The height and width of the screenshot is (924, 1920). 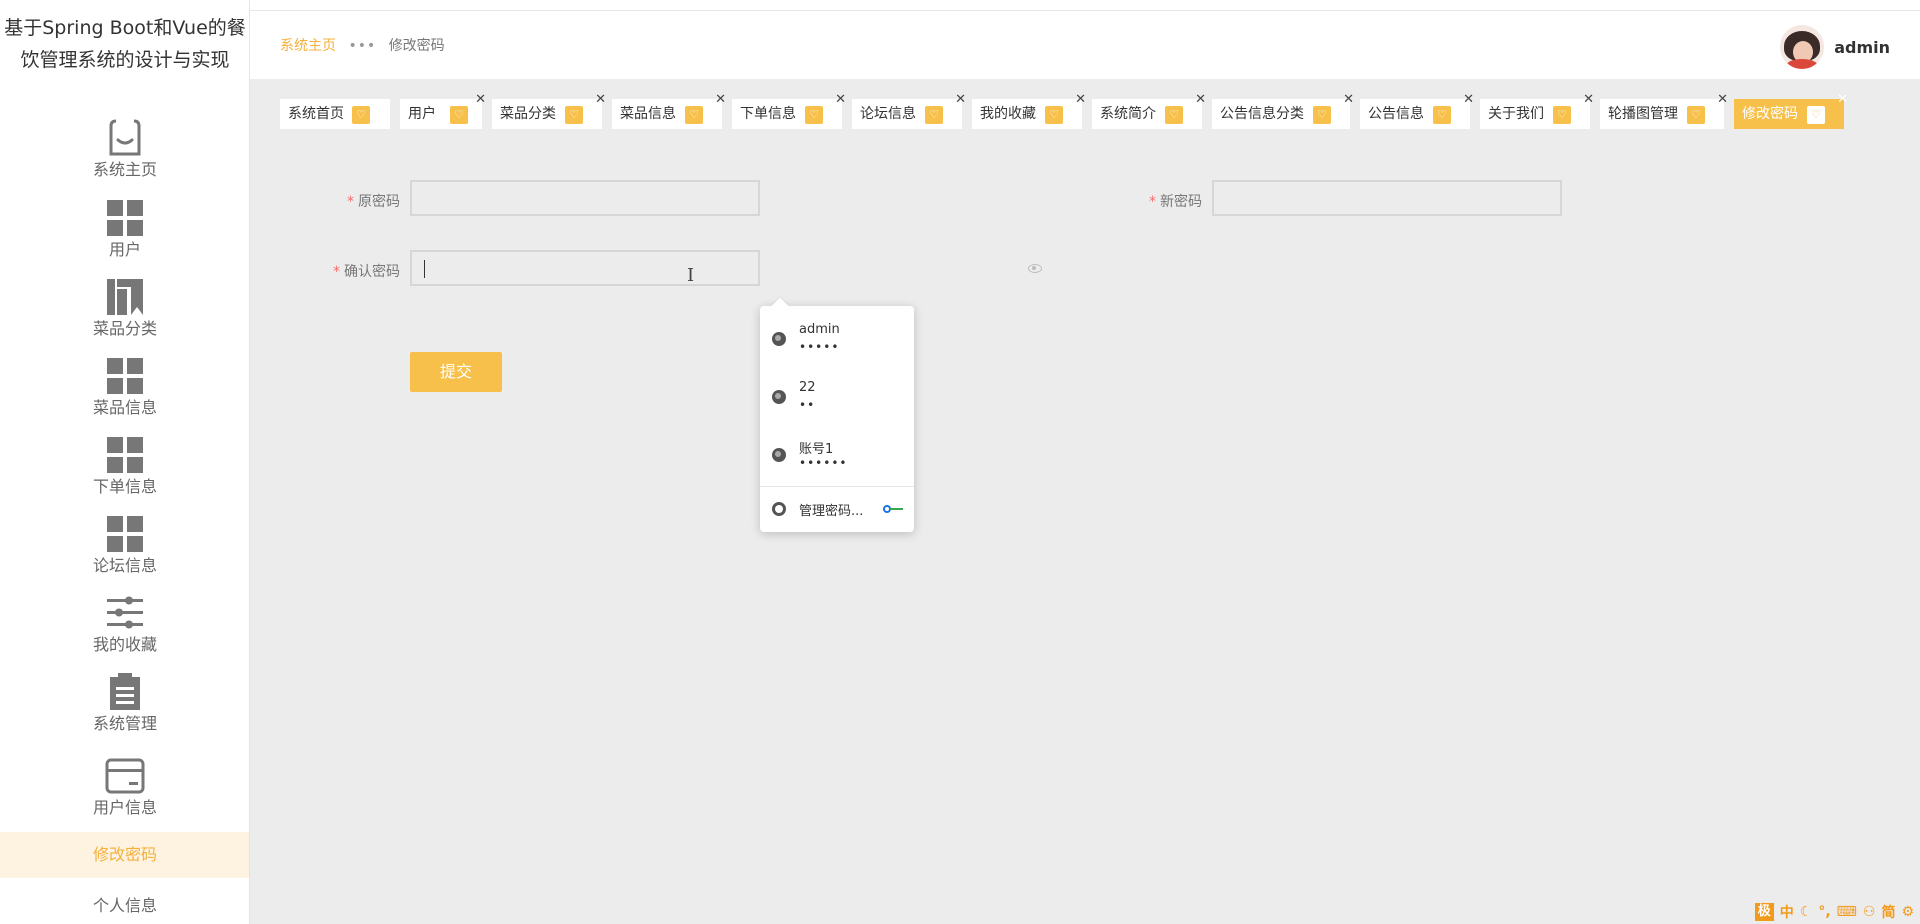 What do you see at coordinates (124, 407) in the screenshot?
I see `sidebar-item-label: 菜品信息` at bounding box center [124, 407].